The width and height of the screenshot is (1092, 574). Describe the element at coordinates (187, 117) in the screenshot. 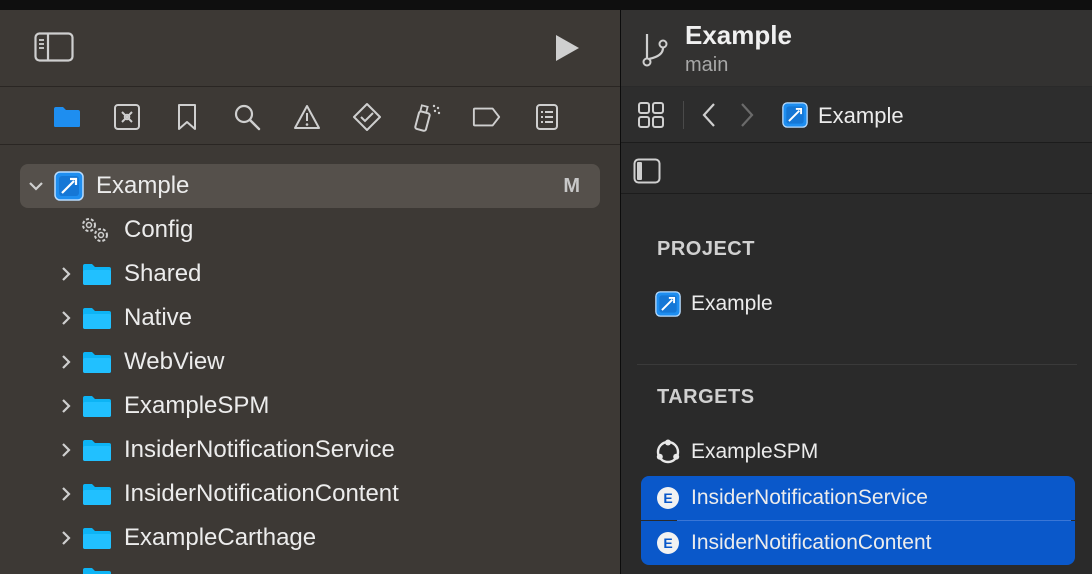

I see `bookmark-icon` at that location.